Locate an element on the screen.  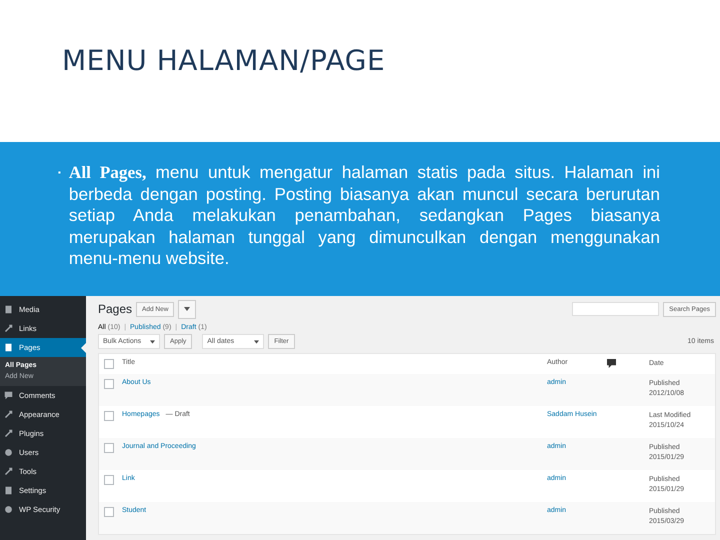
dropdown-button is located at coordinates (187, 309).